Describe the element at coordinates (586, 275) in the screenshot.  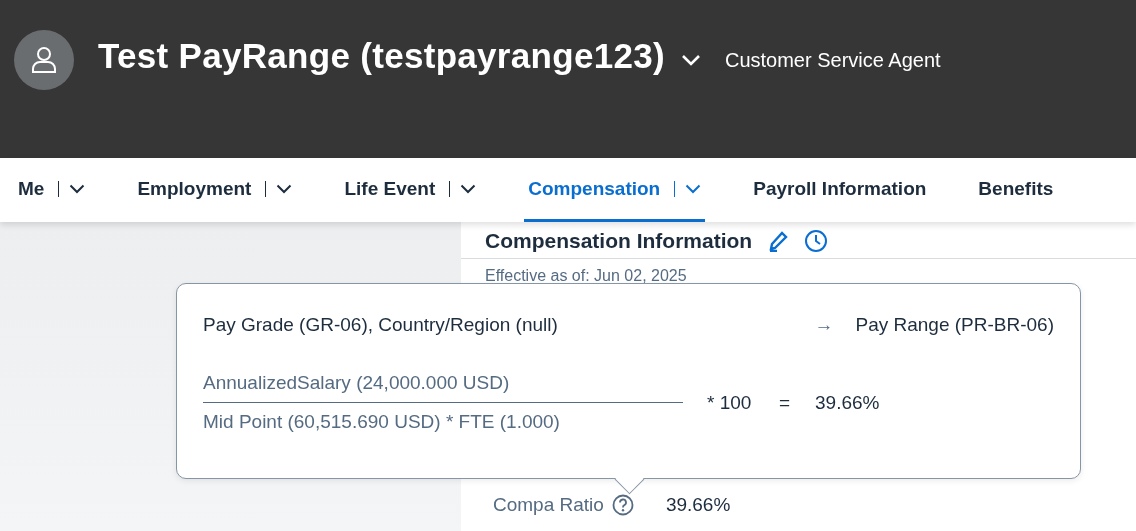
I see `effective-date: Effective as of: Jun 02, 2025` at that location.